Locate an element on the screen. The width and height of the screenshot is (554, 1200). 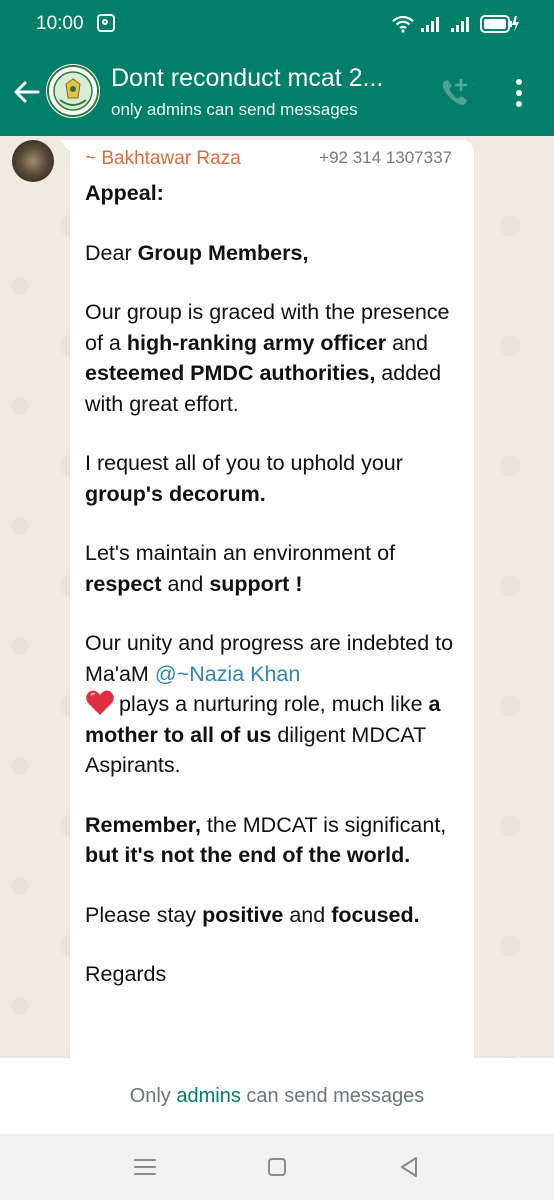
p6-a: Please stay is located at coordinates (144, 914).